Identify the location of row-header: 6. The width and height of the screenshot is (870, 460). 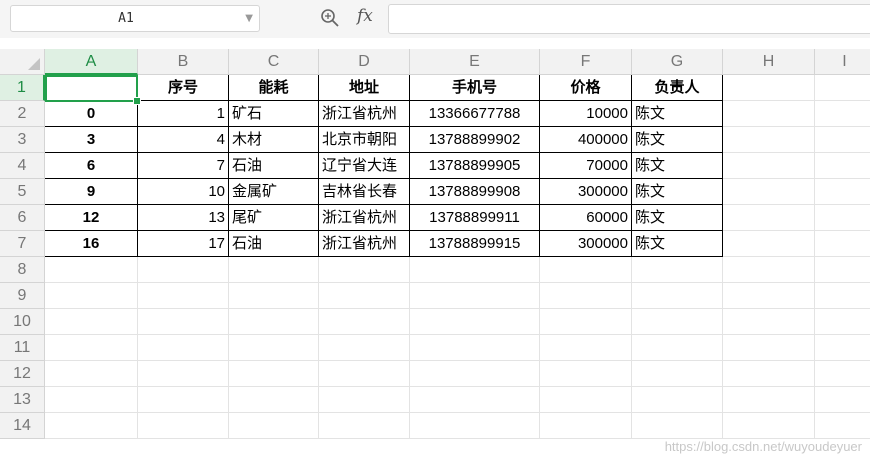
(22, 218).